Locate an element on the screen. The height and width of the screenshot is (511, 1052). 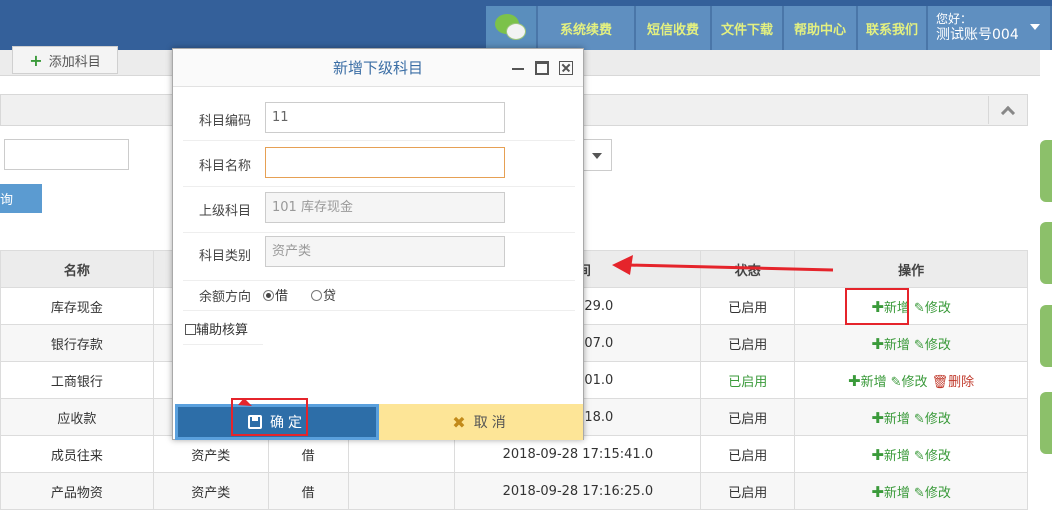
annotation-arrowhead is located at coordinates (622, 265).